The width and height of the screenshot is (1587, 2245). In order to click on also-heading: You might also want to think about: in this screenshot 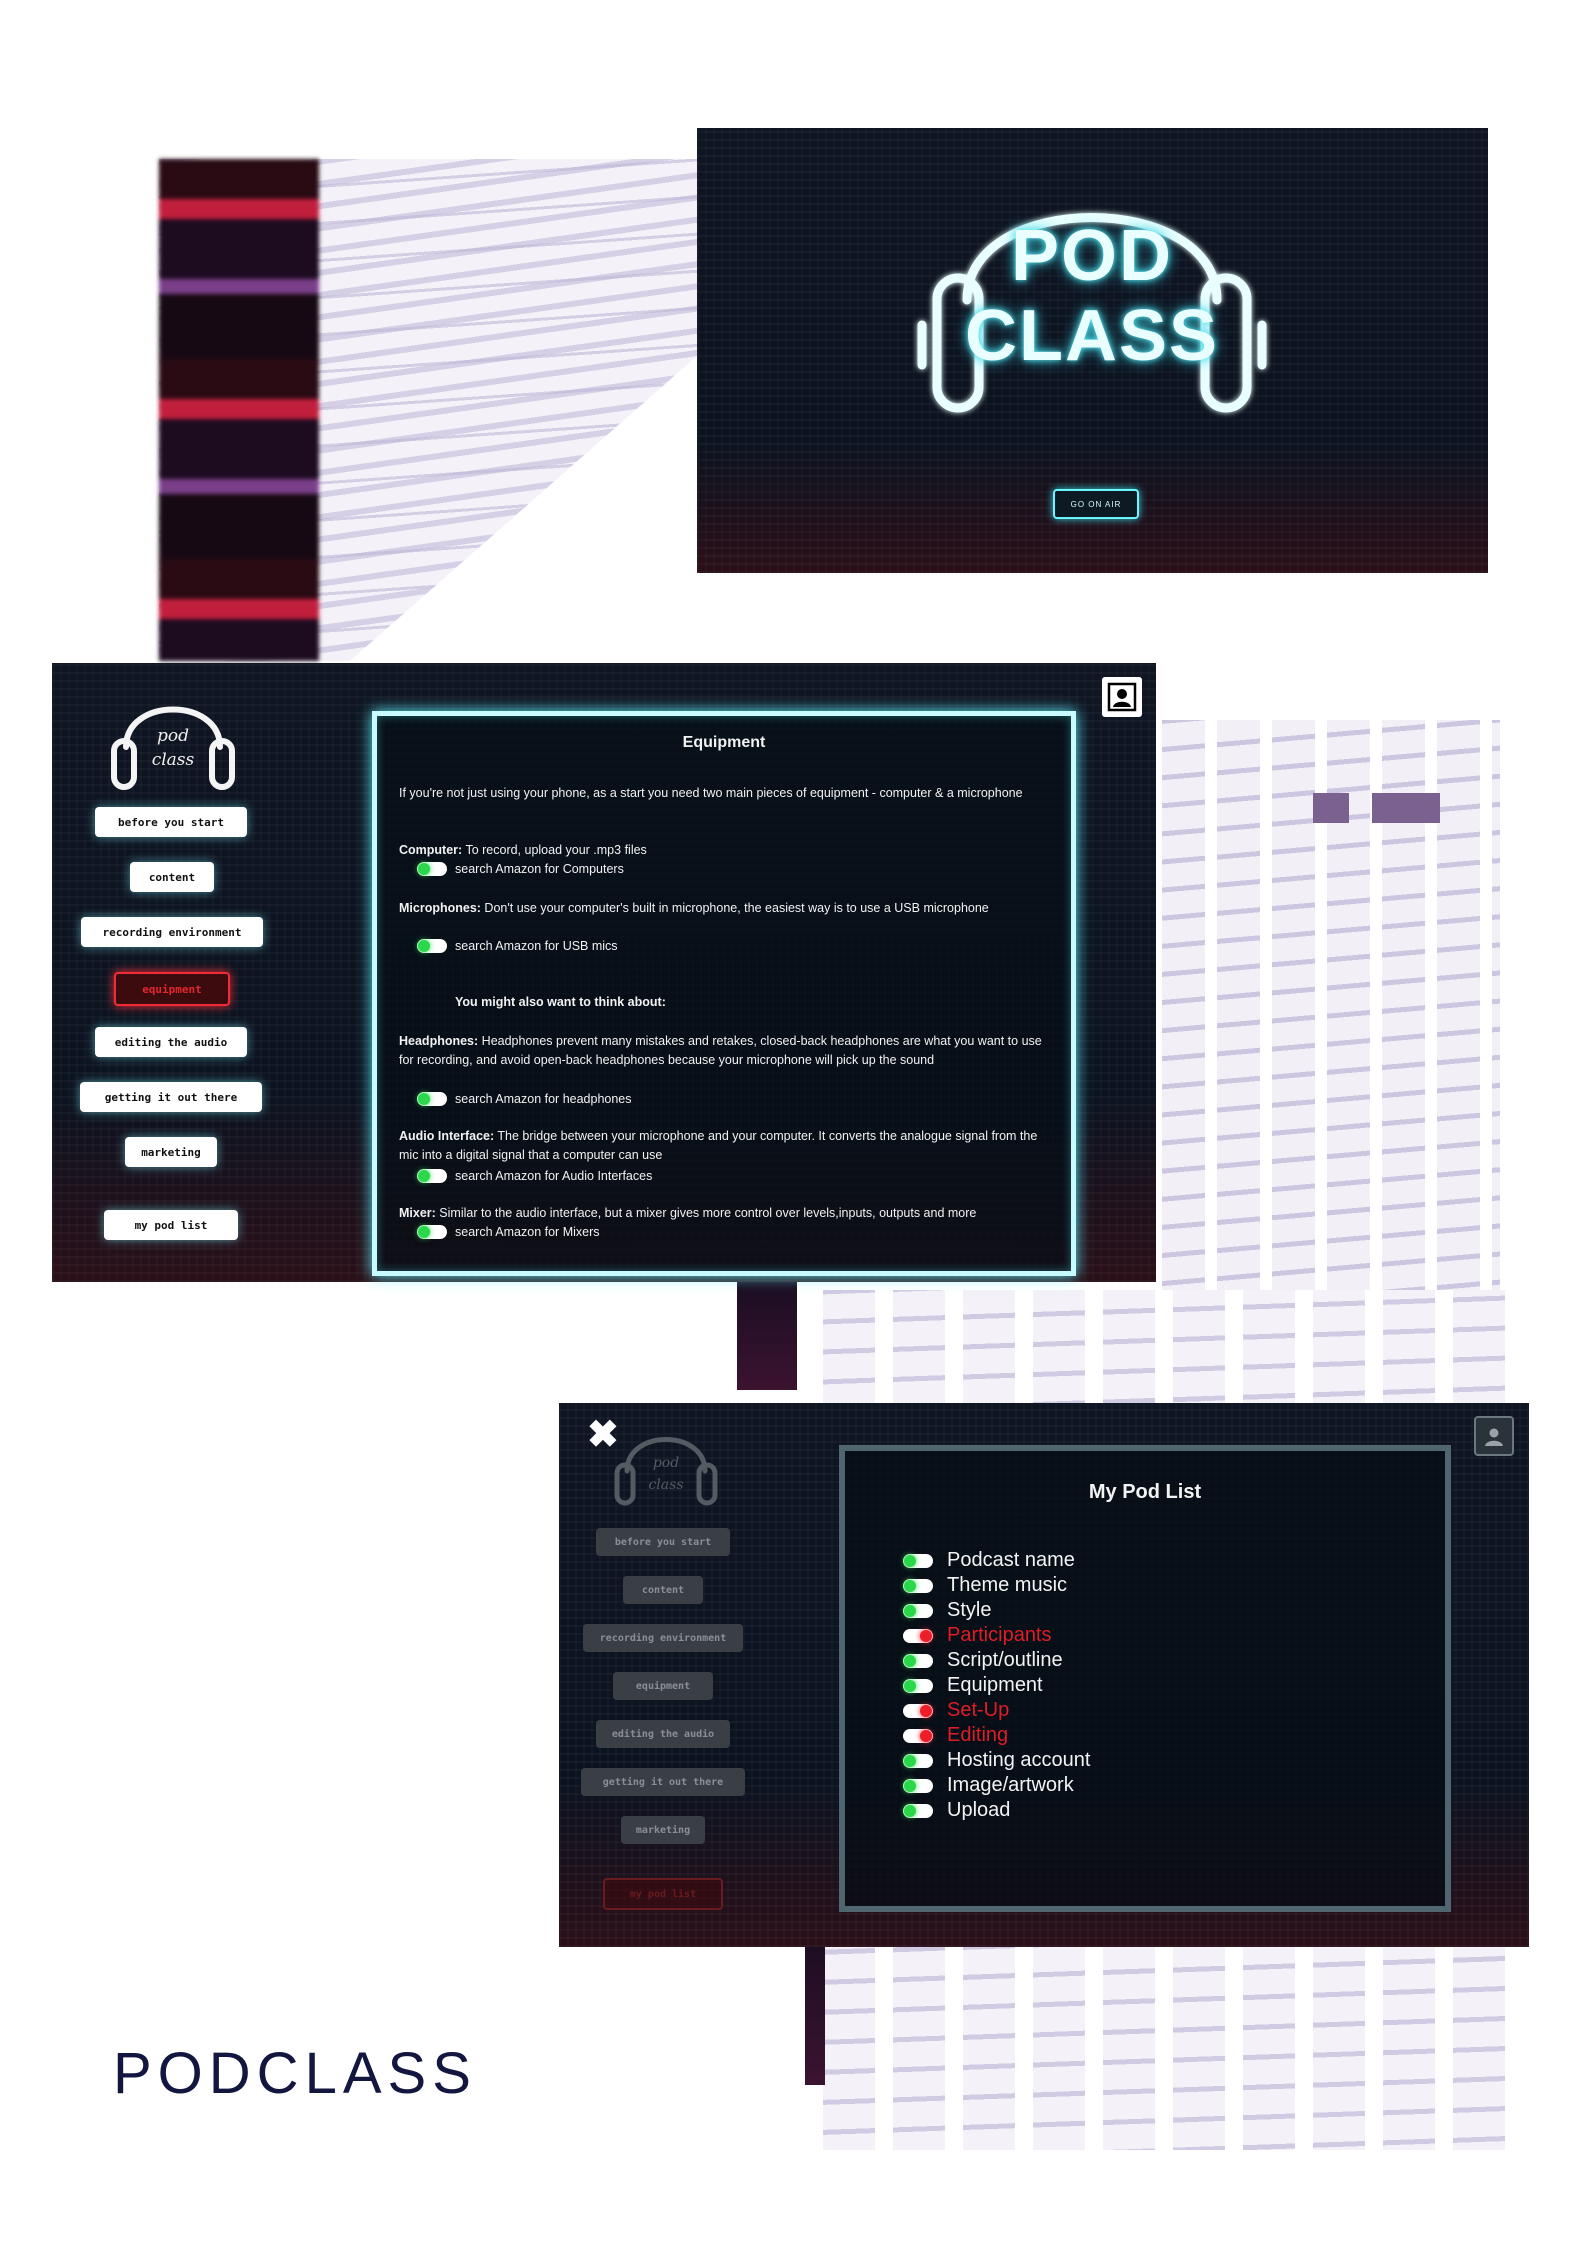, I will do `click(560, 1002)`.